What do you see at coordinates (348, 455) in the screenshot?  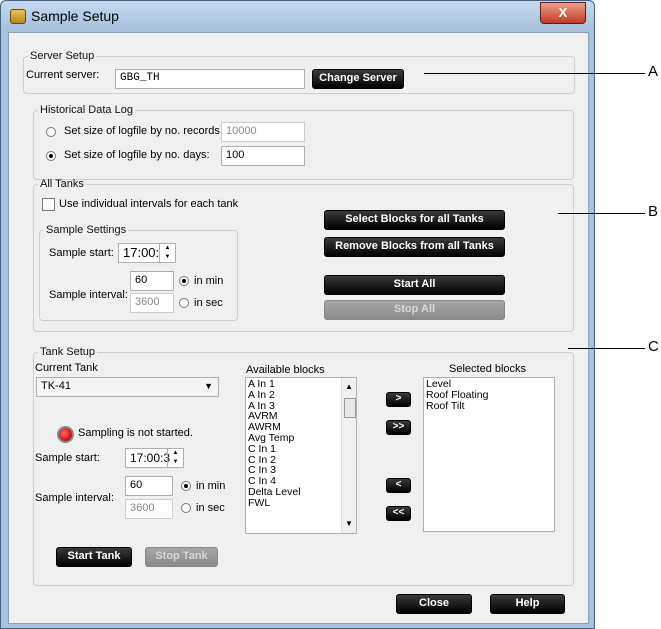 I see `available-scrollbar: ▲ ▼` at bounding box center [348, 455].